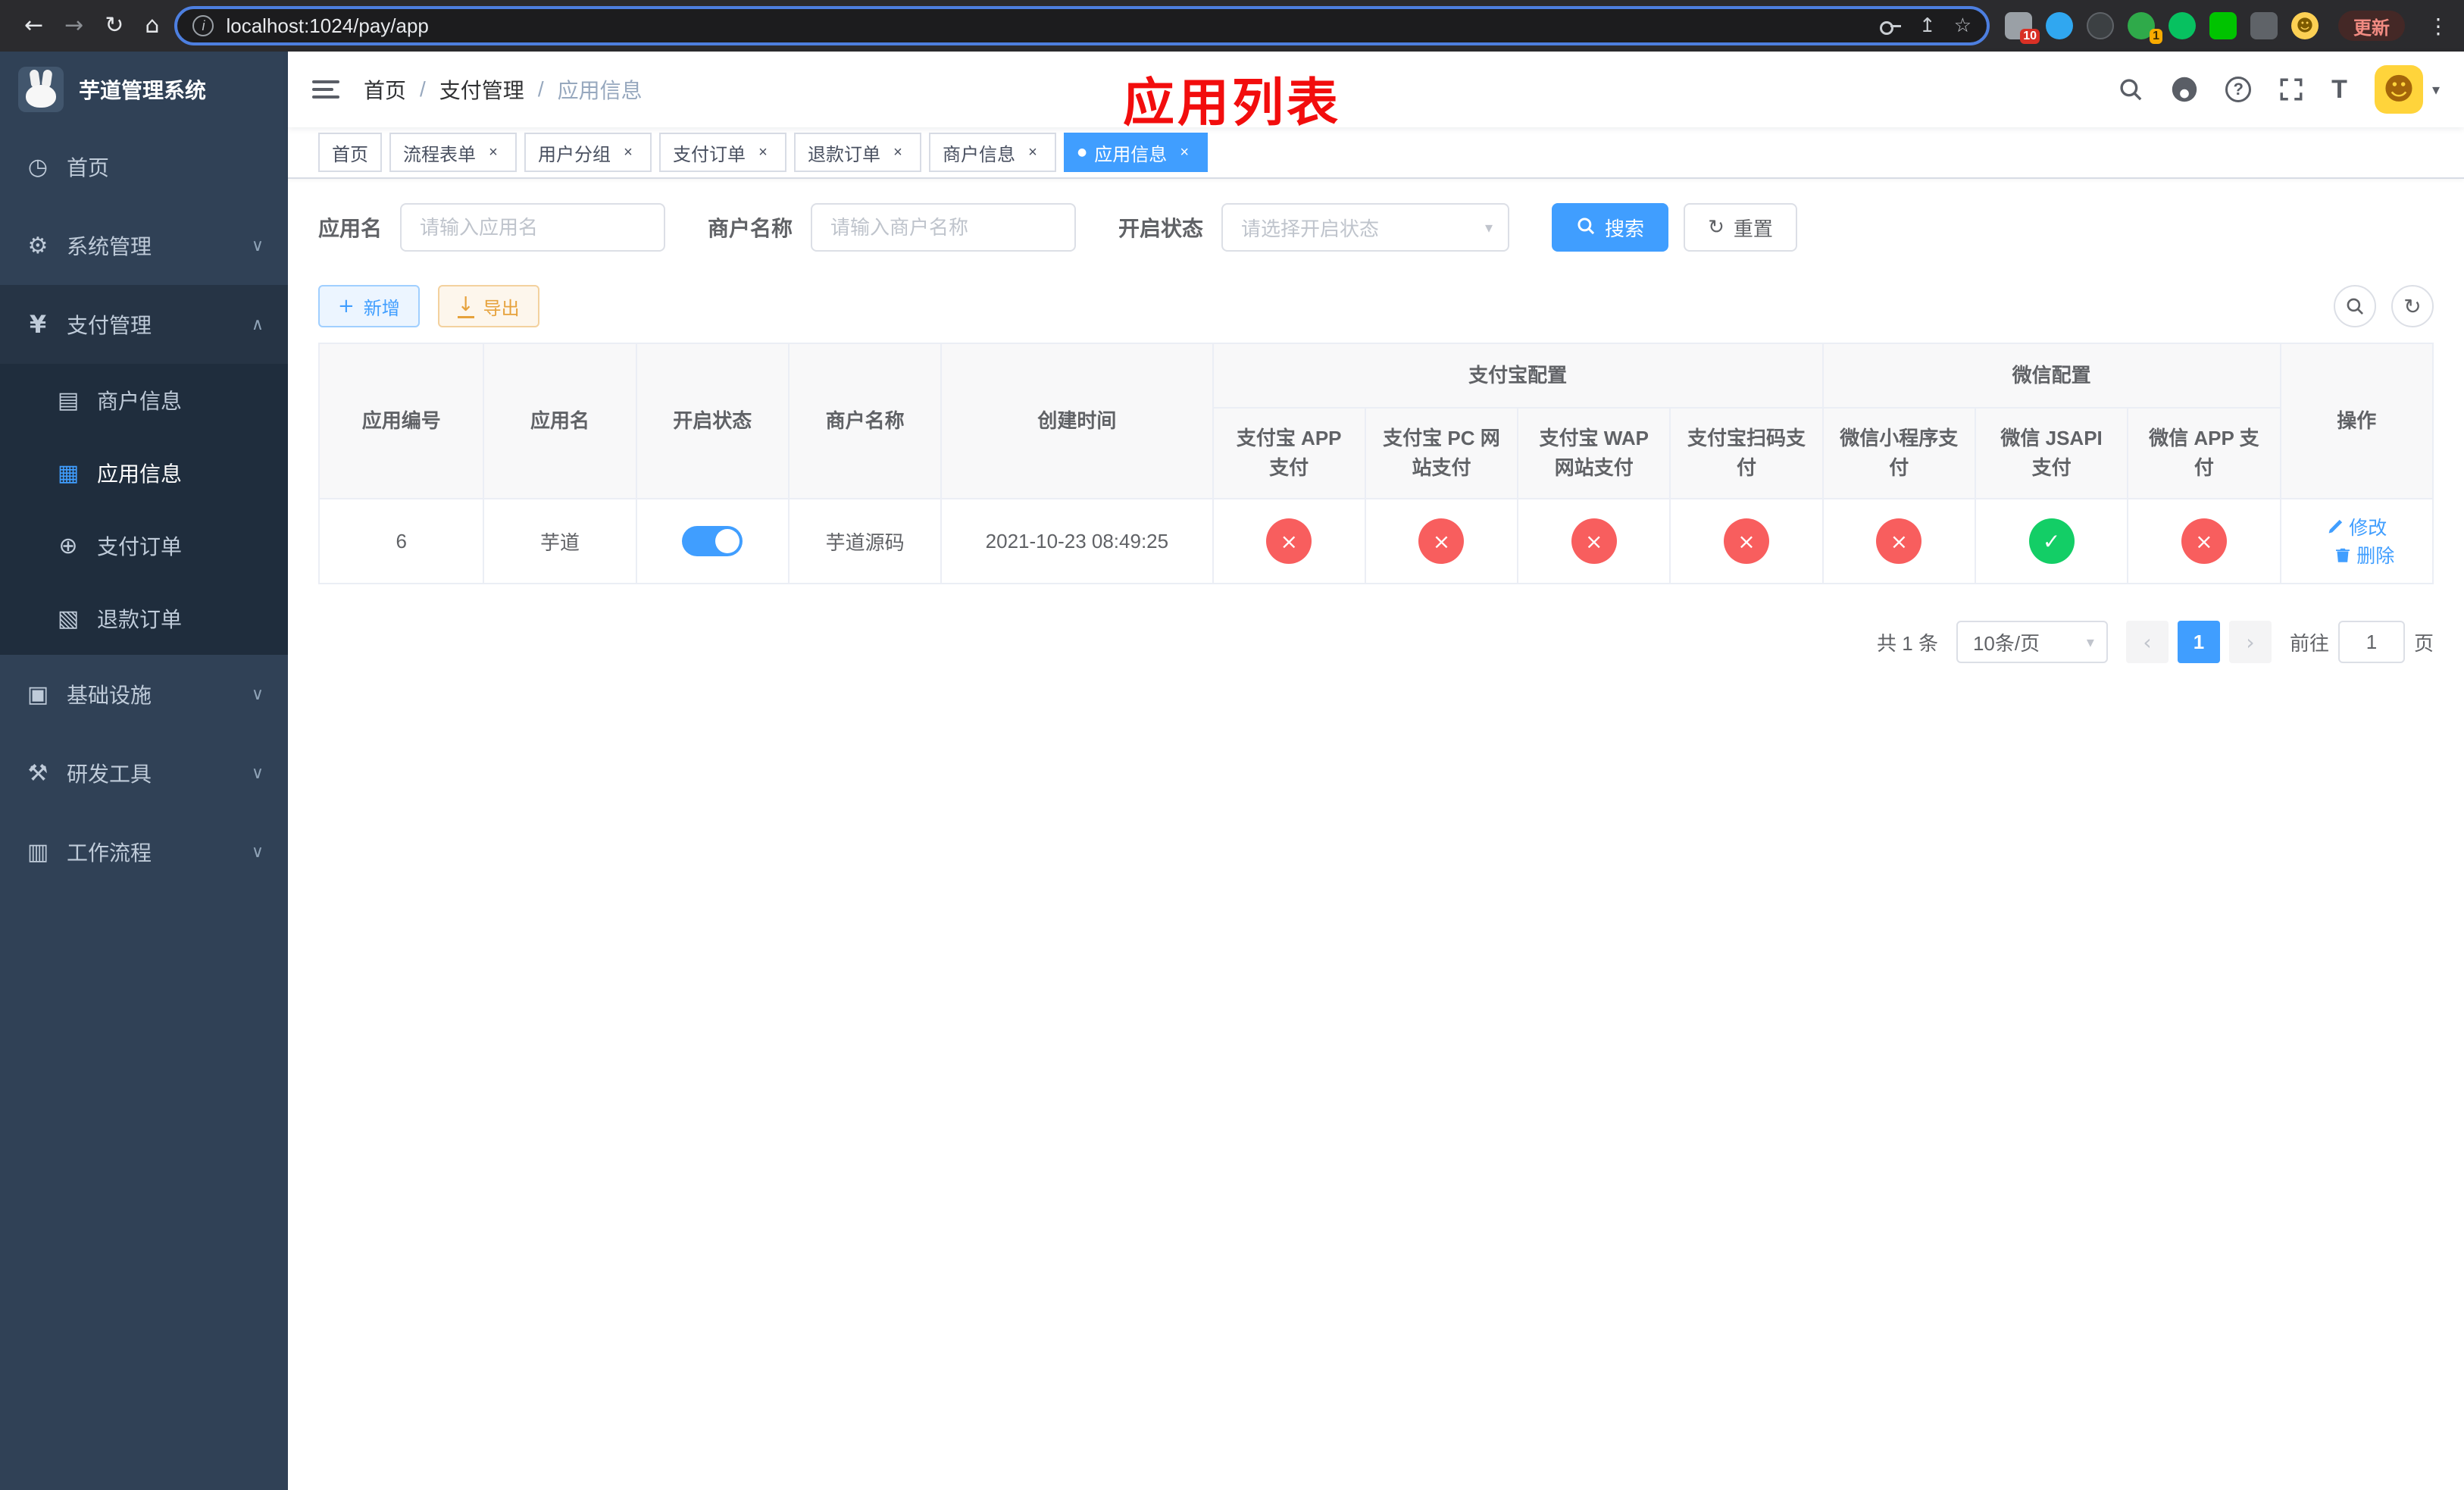  Describe the element at coordinates (2145, 28) in the screenshot. I see `extension-avatar-icon: 1` at that location.